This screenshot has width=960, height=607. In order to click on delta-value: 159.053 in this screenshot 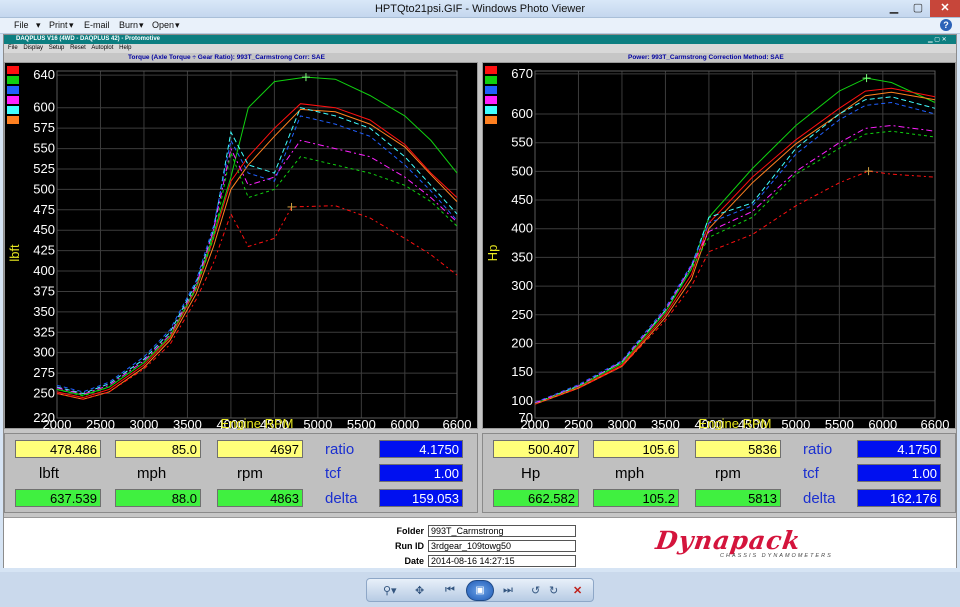, I will do `click(421, 498)`.